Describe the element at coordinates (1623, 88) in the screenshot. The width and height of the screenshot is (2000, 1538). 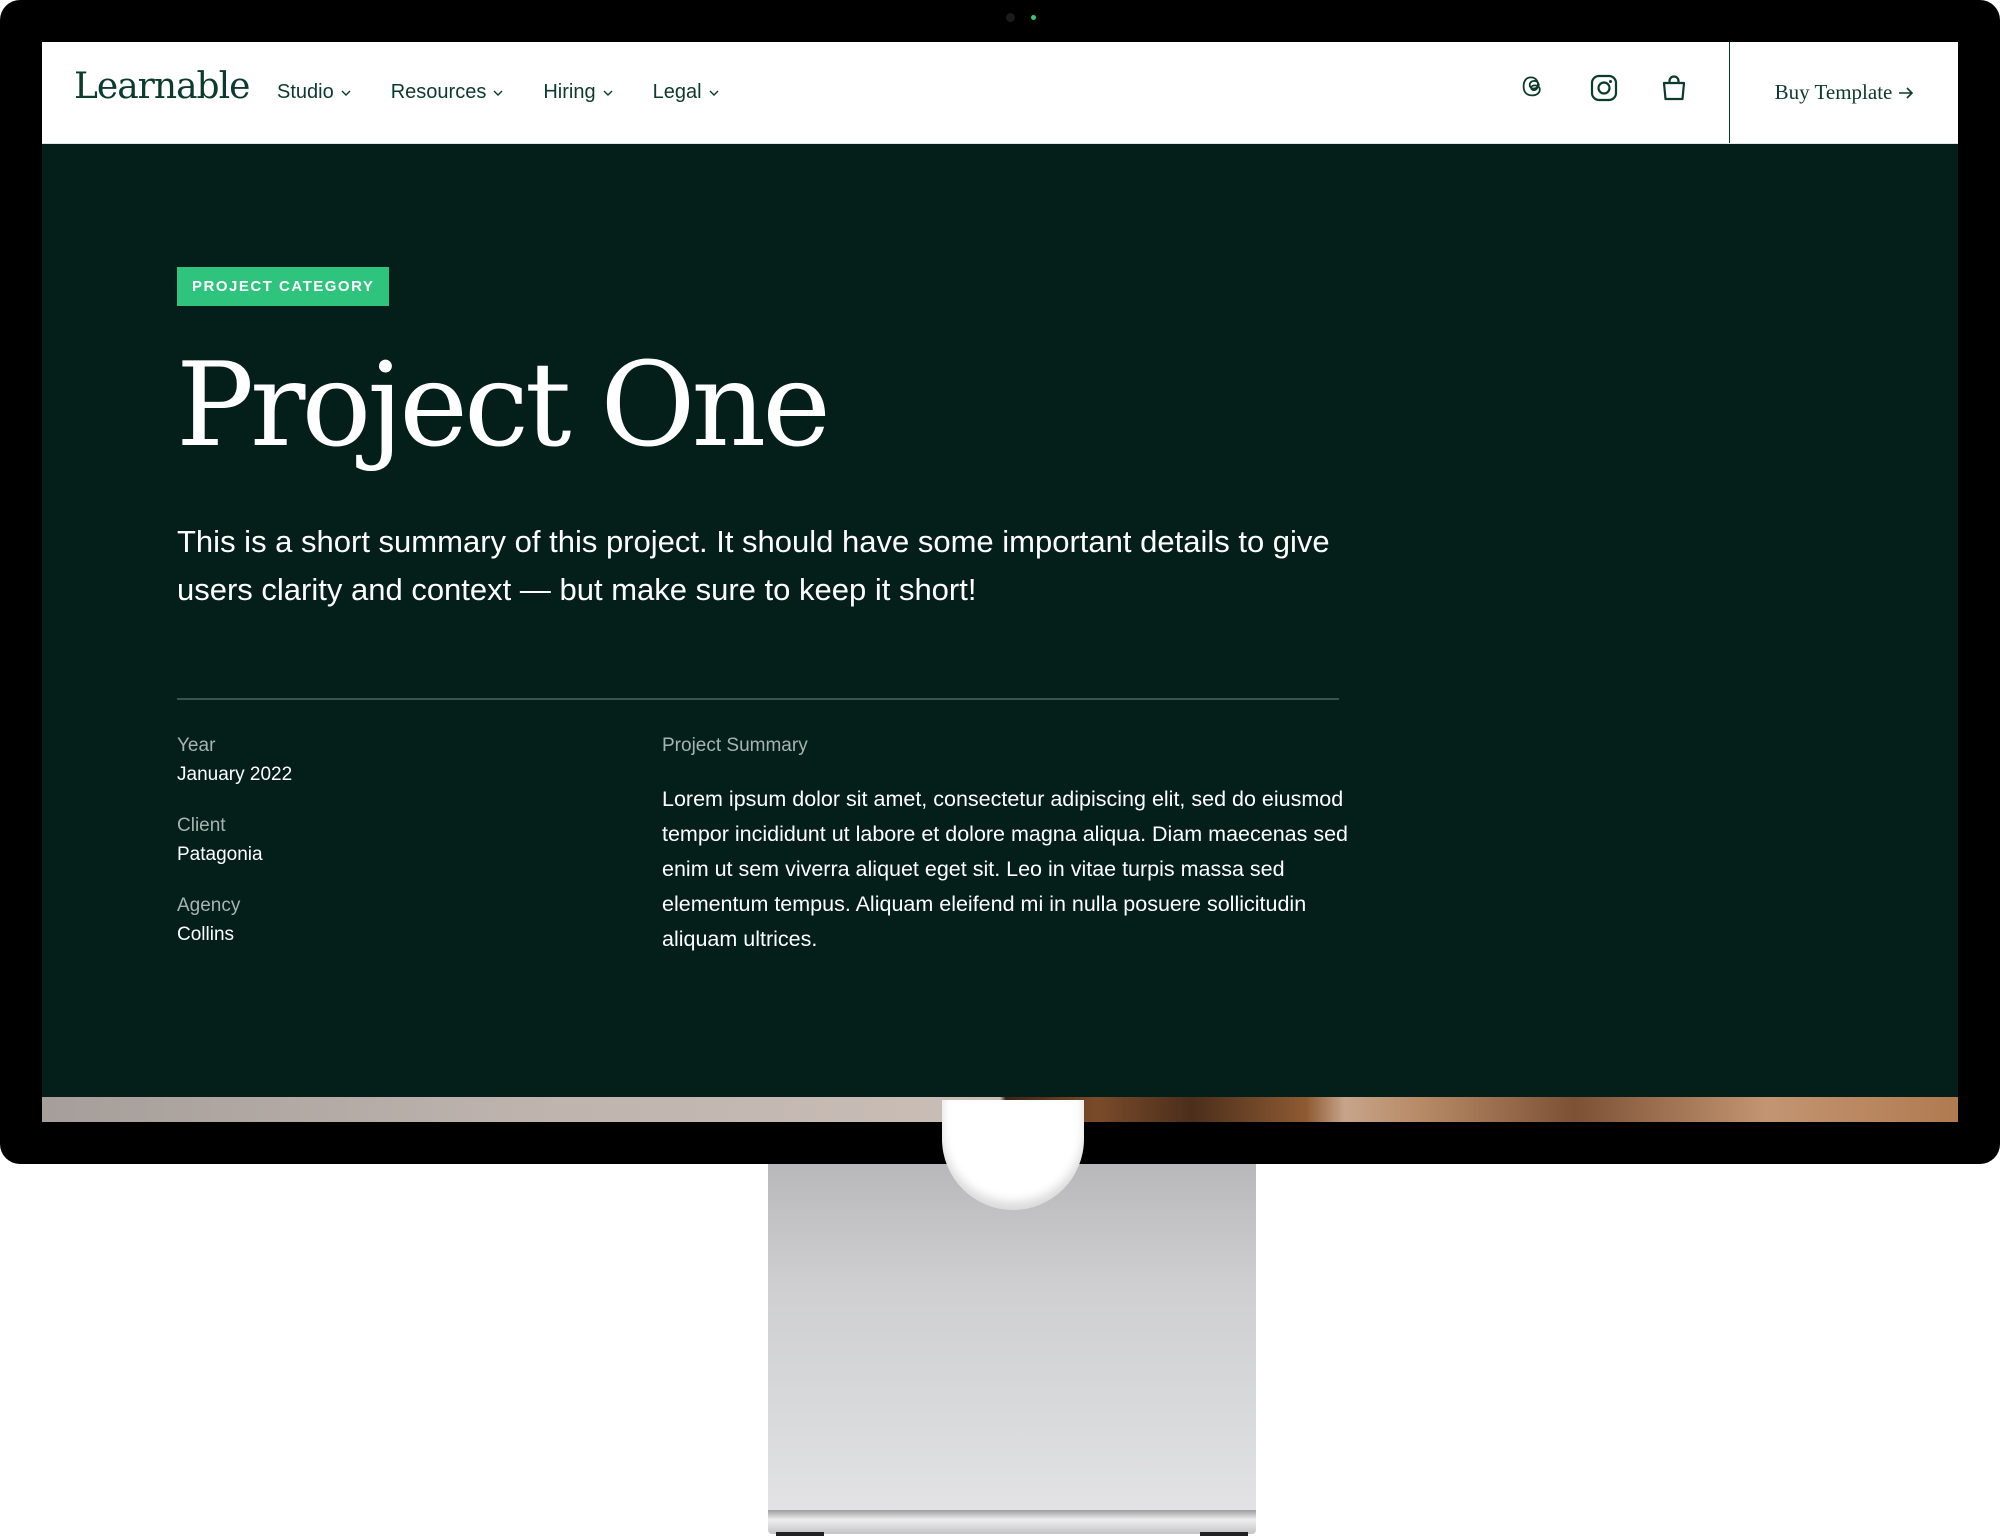
I see `social-icons` at that location.